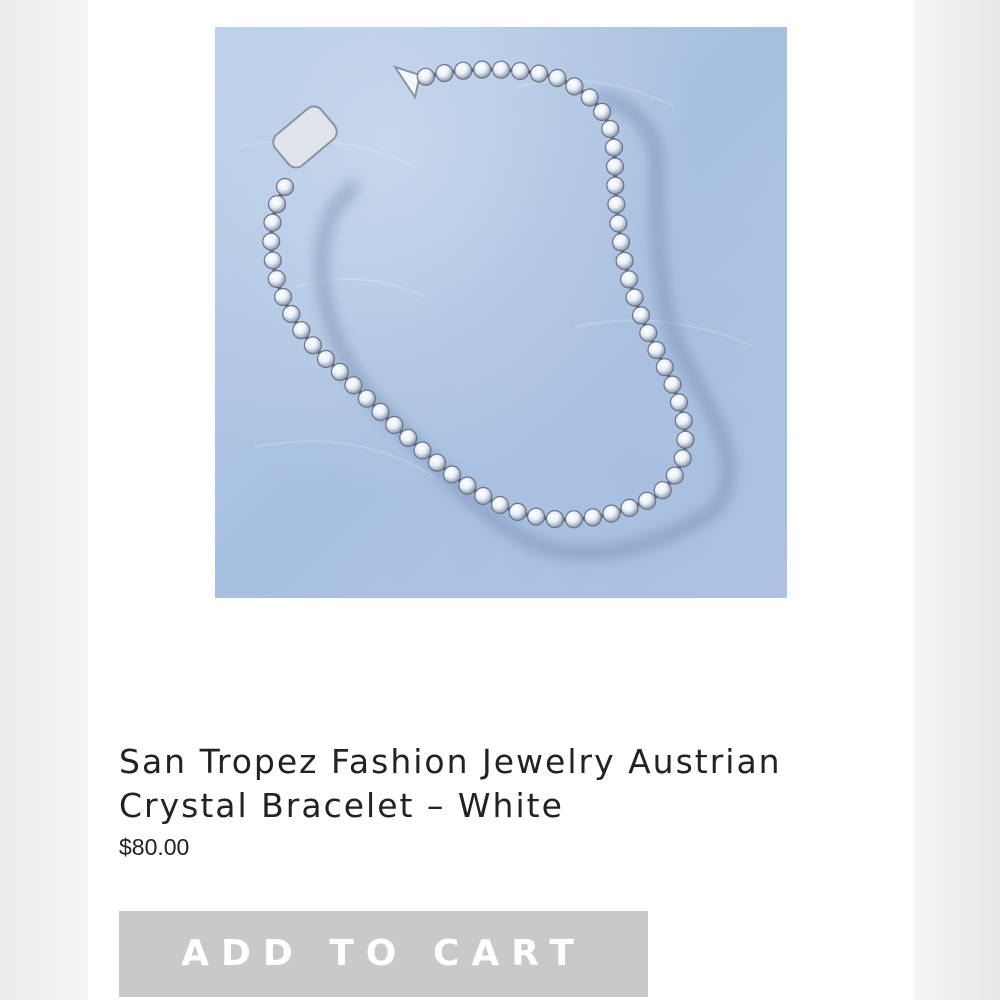 The width and height of the screenshot is (1000, 1000). What do you see at coordinates (957, 500) in the screenshot?
I see `page-margin-right` at bounding box center [957, 500].